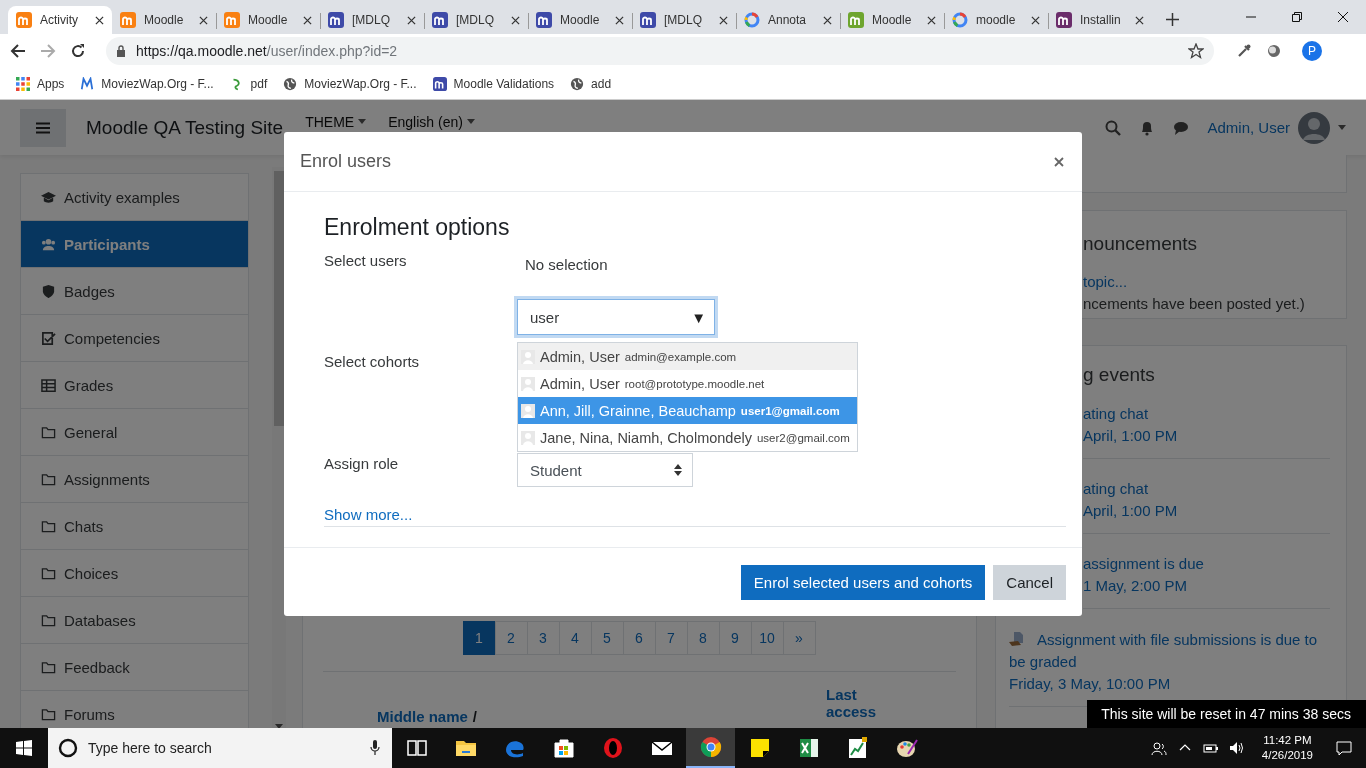 This screenshot has height=768, width=1366. What do you see at coordinates (678, 470) in the screenshot?
I see `sort-arrows-icon` at bounding box center [678, 470].